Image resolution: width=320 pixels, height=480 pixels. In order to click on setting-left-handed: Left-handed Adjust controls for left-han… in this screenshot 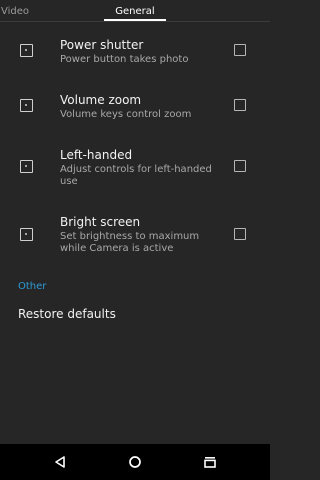, I will do `click(135, 169)`.